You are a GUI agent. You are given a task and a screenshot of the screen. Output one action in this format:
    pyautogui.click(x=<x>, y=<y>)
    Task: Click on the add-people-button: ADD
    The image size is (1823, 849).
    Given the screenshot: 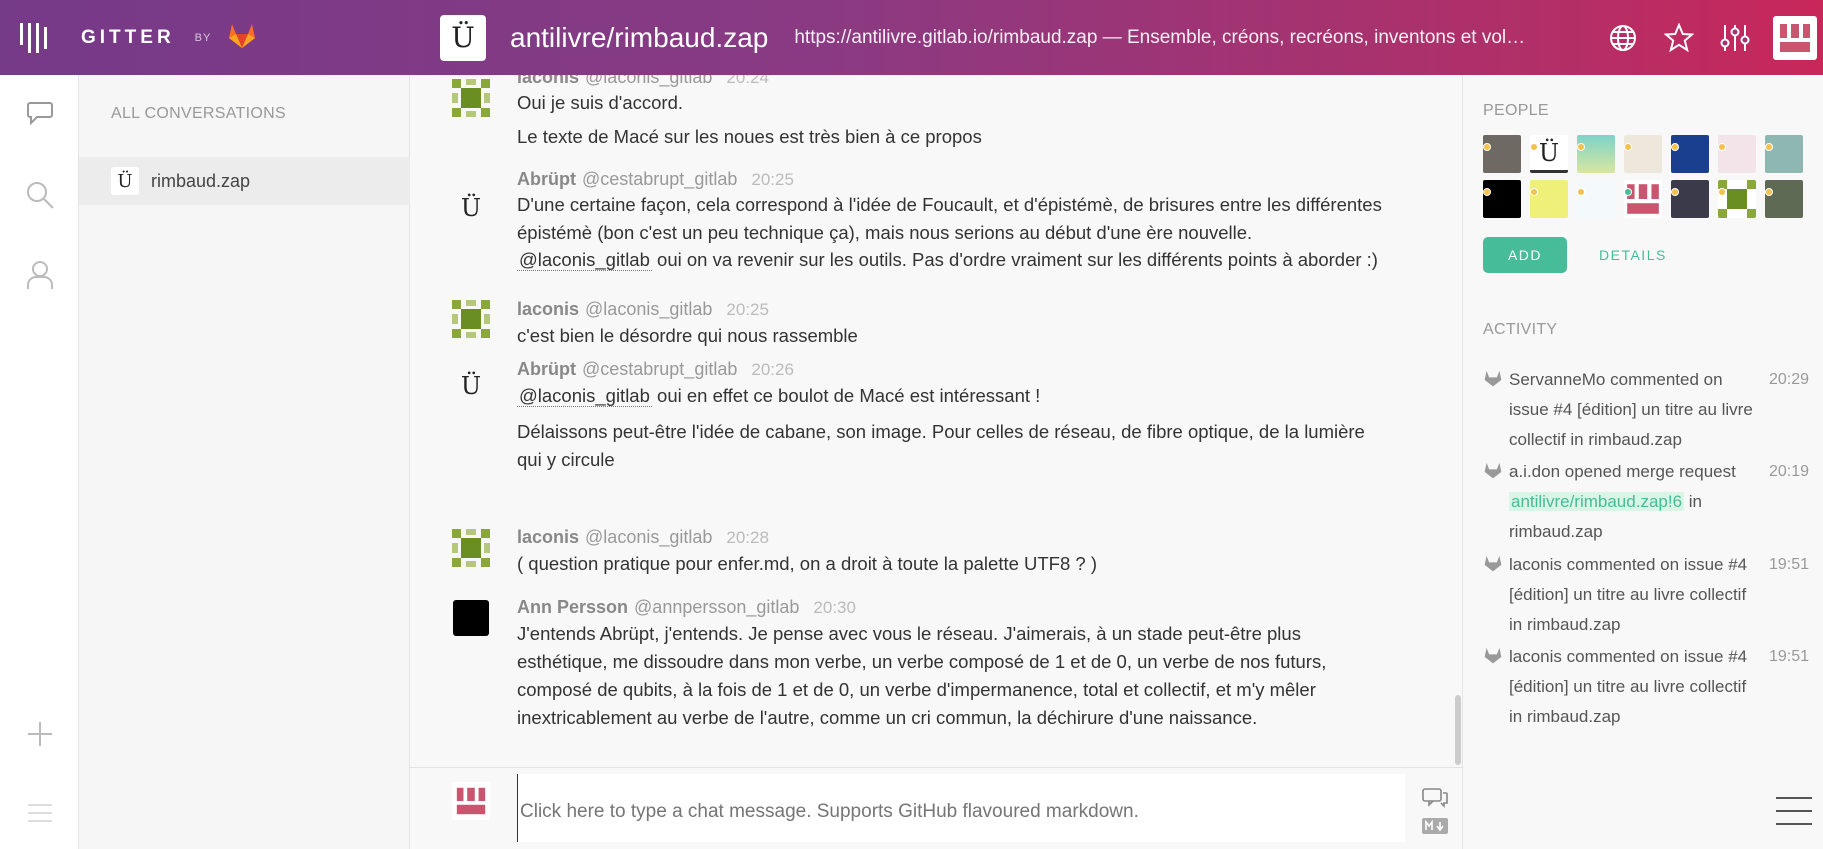 What is the action you would take?
    pyautogui.click(x=1525, y=255)
    